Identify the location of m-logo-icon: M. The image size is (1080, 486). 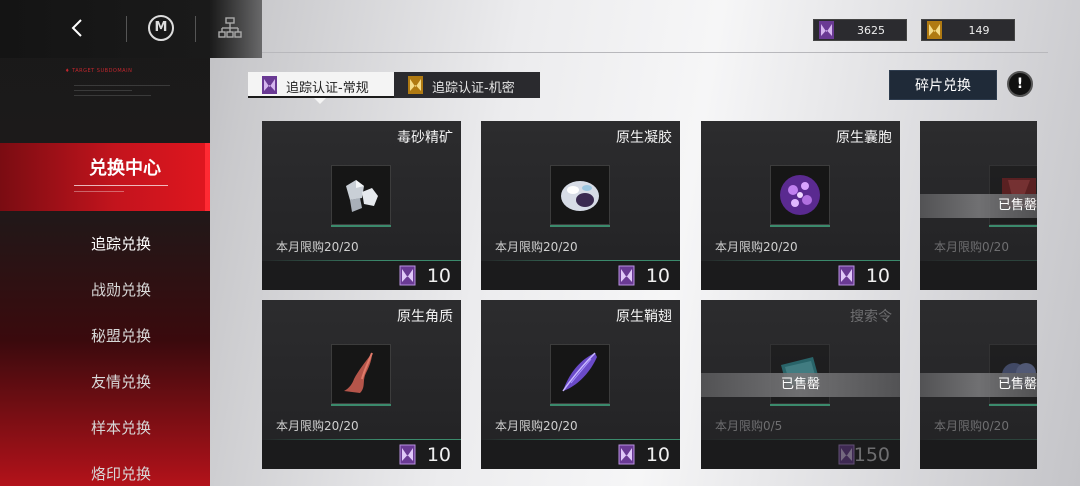
(161, 28).